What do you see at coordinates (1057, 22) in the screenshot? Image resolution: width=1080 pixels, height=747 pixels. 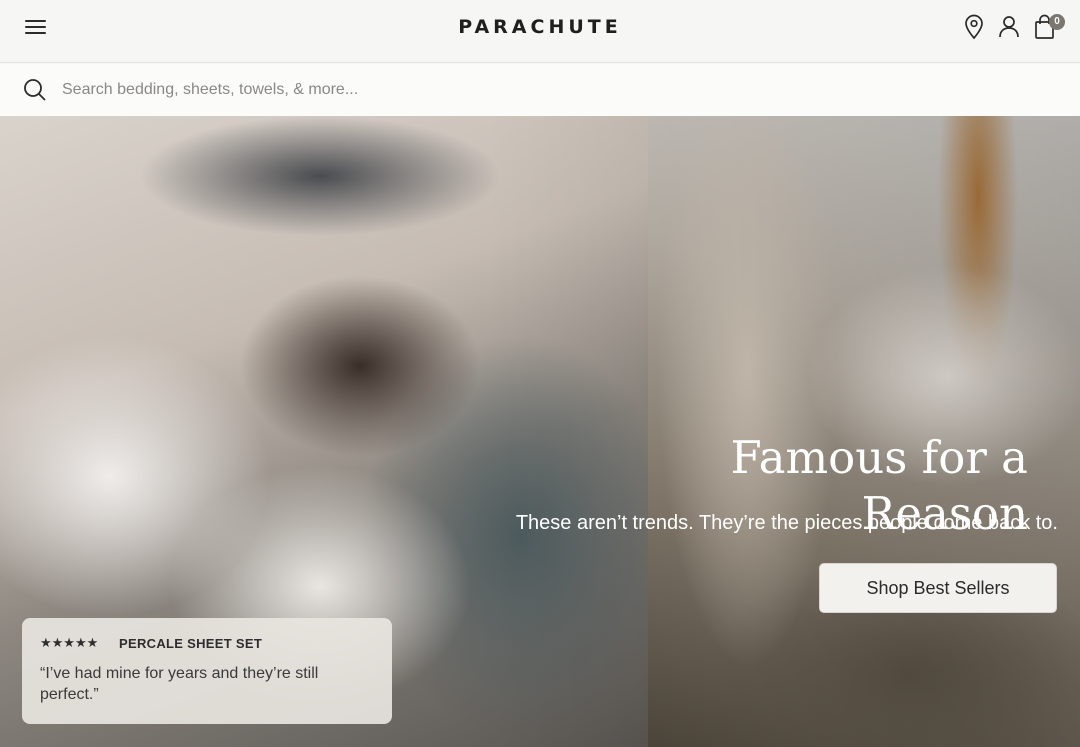 I see `cart-count-badge: 0` at bounding box center [1057, 22].